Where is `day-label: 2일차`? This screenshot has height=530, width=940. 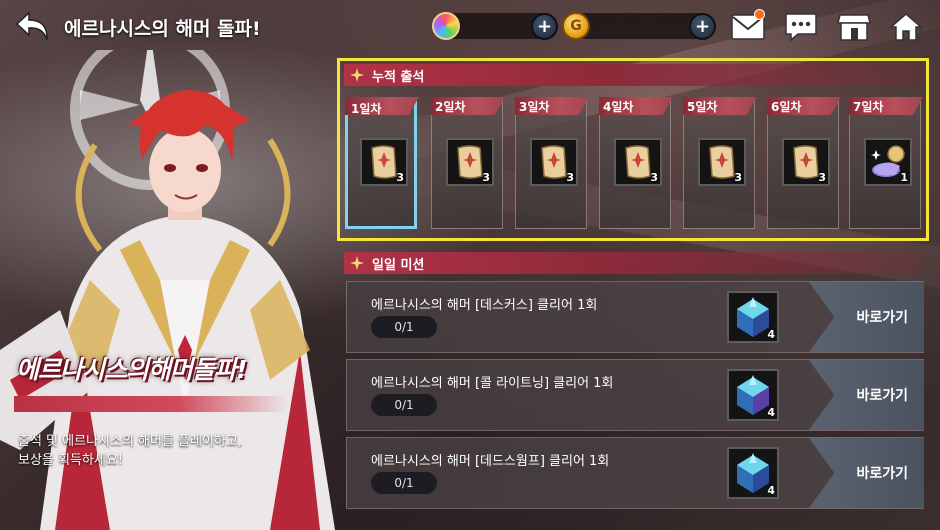 day-label: 2일차 is located at coordinates (450, 107).